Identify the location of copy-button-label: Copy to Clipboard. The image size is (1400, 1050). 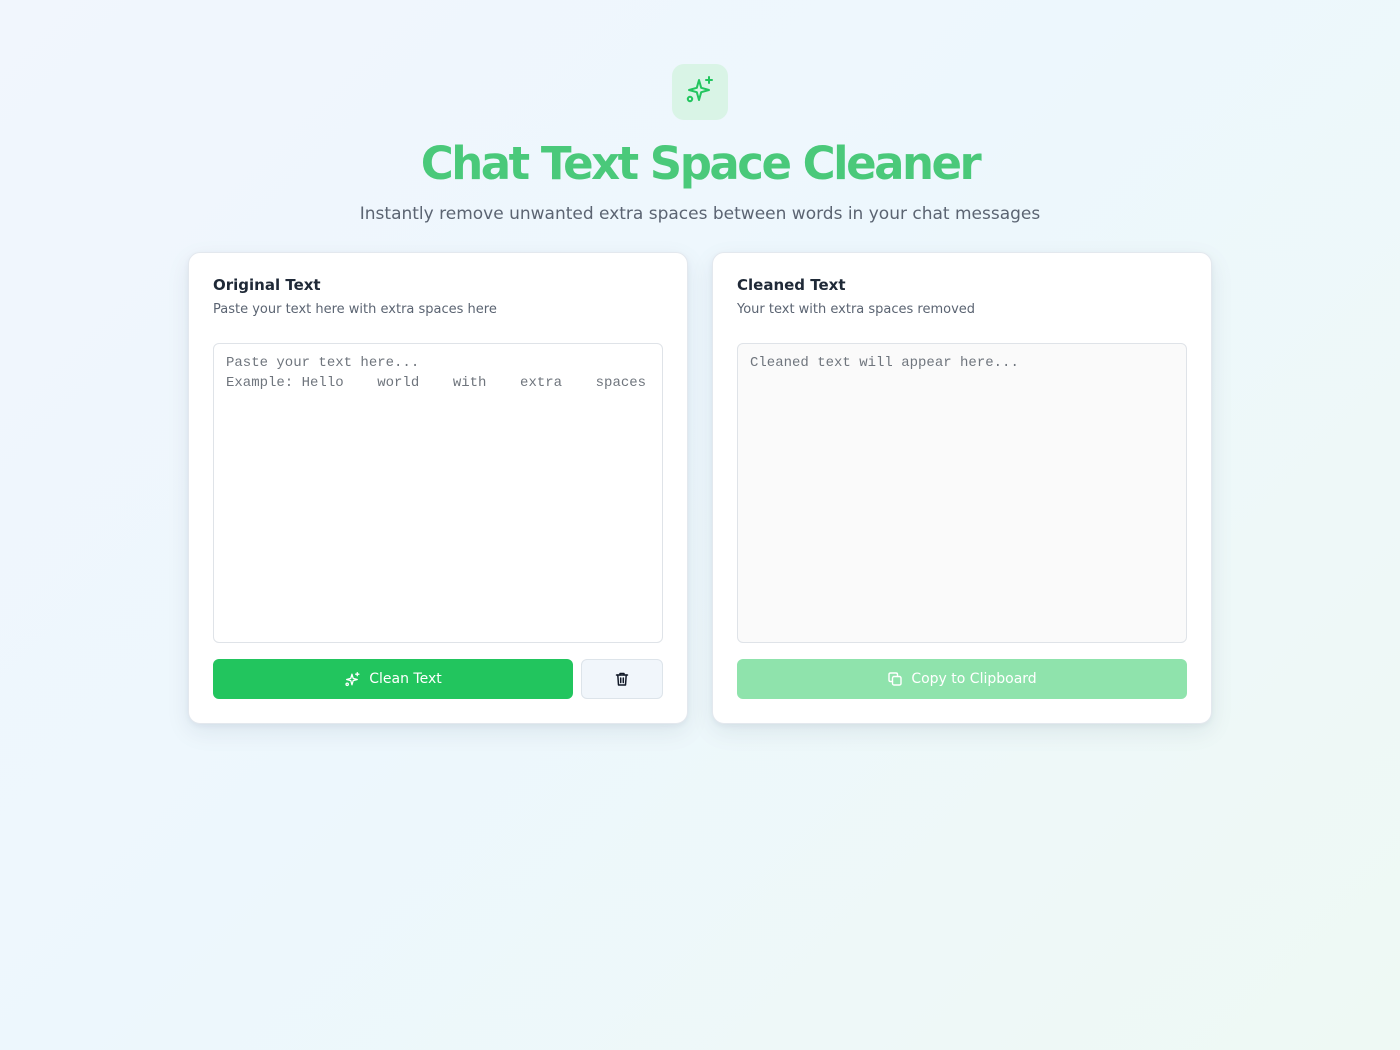
(974, 679).